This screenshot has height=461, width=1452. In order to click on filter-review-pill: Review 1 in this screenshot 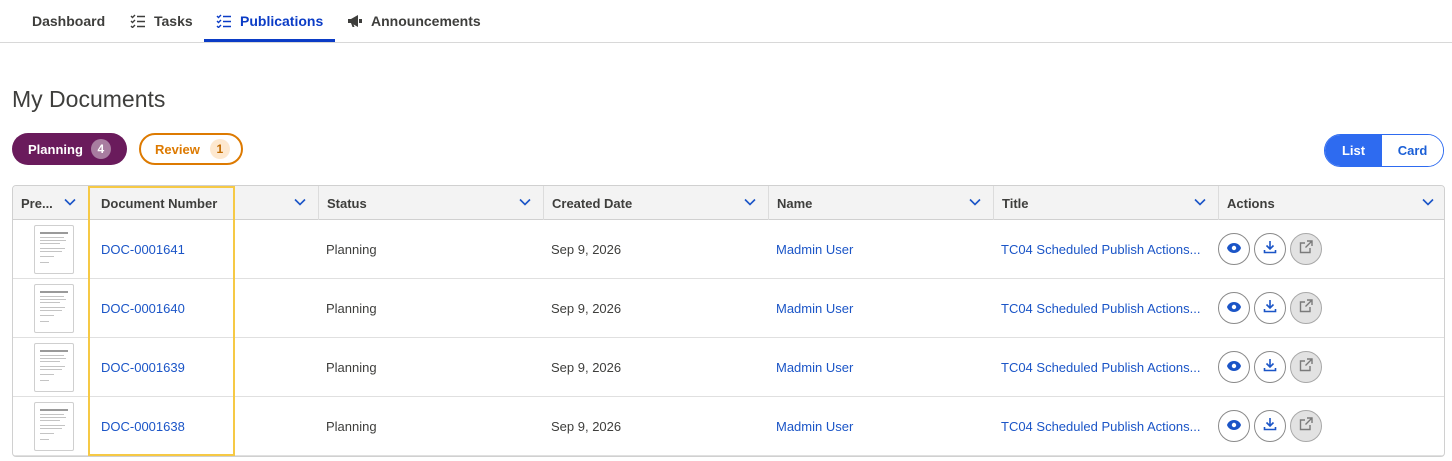, I will do `click(191, 149)`.